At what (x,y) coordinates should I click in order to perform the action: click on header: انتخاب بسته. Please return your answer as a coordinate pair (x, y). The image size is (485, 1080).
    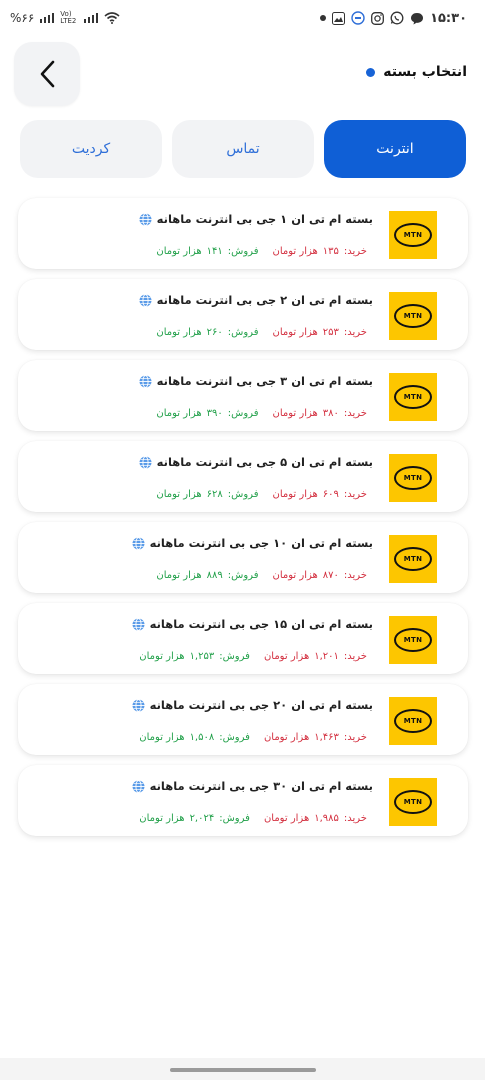
    Looking at the image, I should click on (242, 75).